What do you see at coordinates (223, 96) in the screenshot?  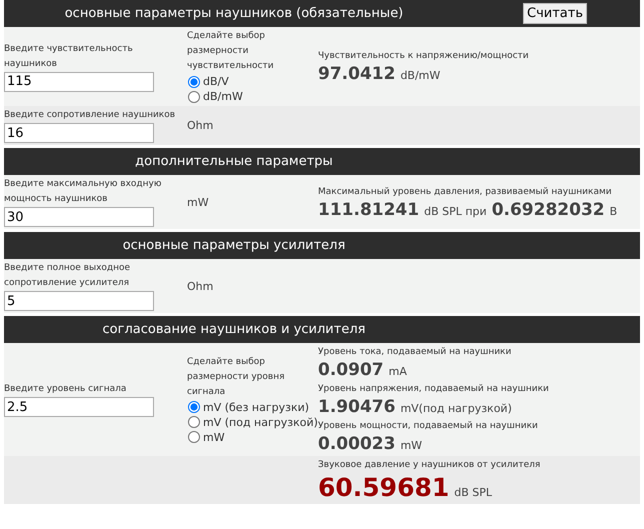 I see `radio-label: dB/mW` at bounding box center [223, 96].